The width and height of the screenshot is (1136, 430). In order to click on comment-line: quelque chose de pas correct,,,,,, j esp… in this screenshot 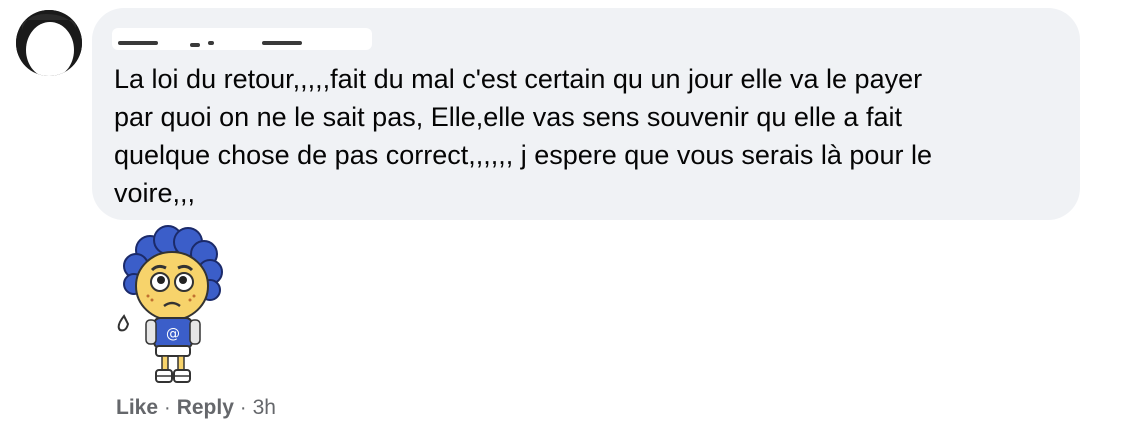, I will do `click(523, 155)`.